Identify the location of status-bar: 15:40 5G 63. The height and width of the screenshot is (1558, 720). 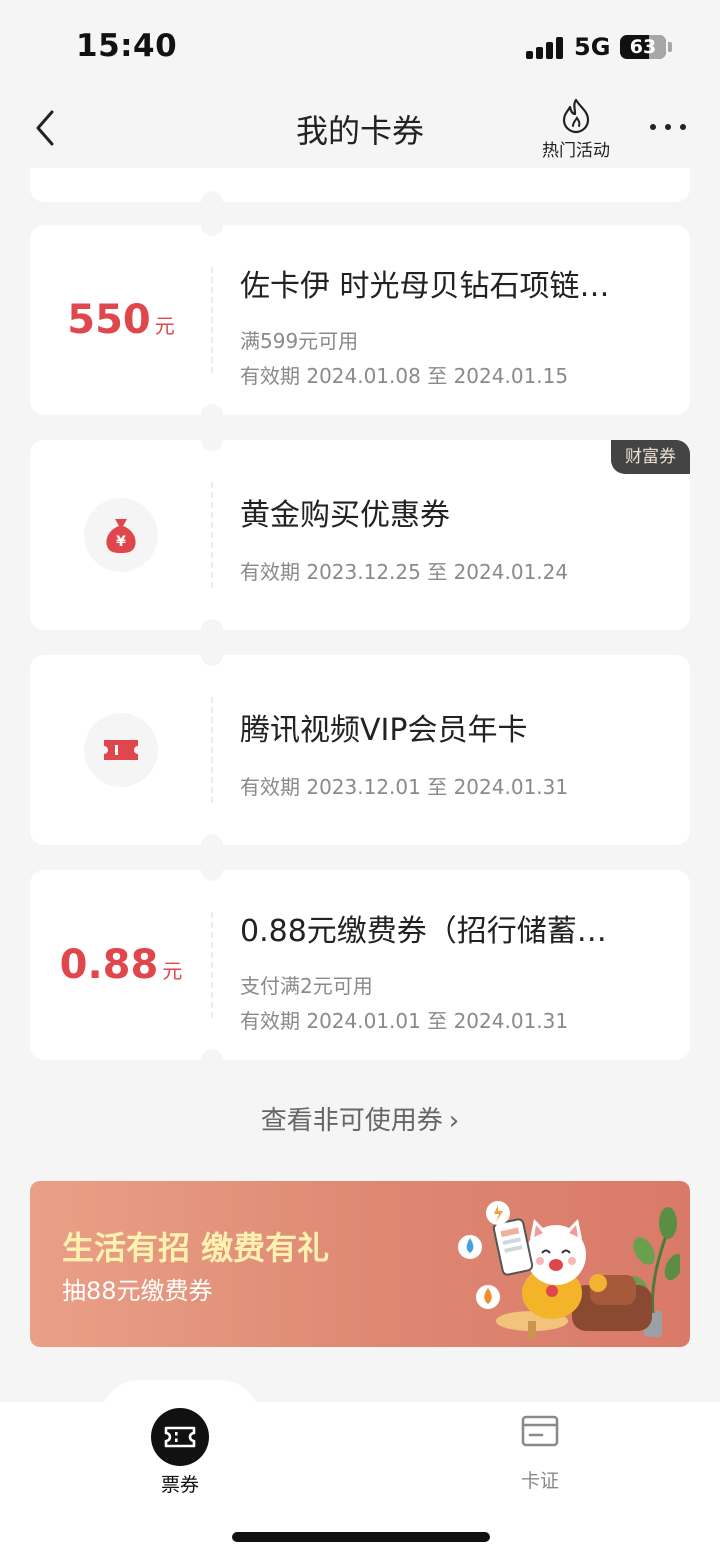
(360, 46).